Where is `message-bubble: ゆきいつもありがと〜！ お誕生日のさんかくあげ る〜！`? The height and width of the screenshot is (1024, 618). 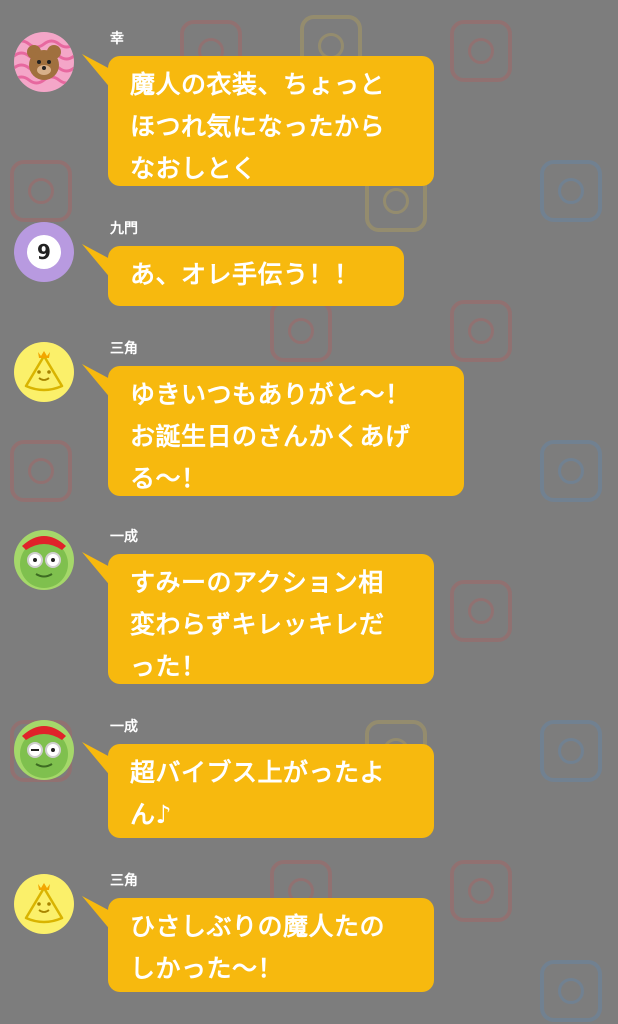 message-bubble: ゆきいつもありがと〜！ お誕生日のさんかくあげ る〜！ is located at coordinates (286, 431).